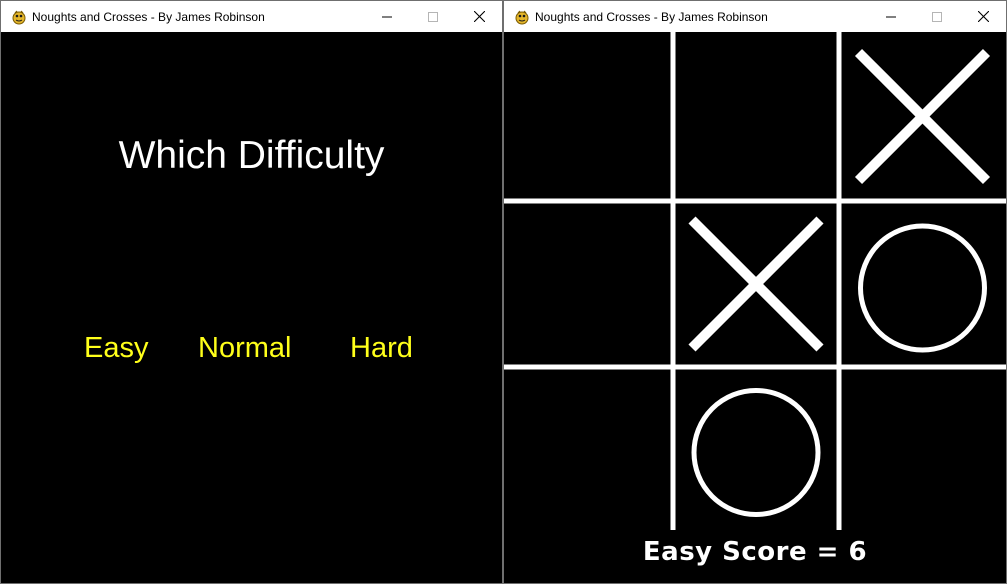 This screenshot has width=1007, height=584. Describe the element at coordinates (116, 348) in the screenshot. I see `easy-option: Easy` at that location.